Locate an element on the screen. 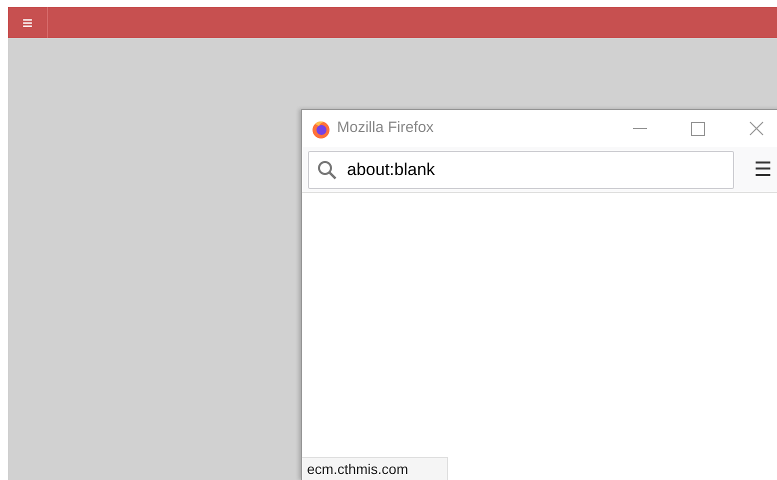 The image size is (777, 480). address-field: about:blank is located at coordinates (521, 169).